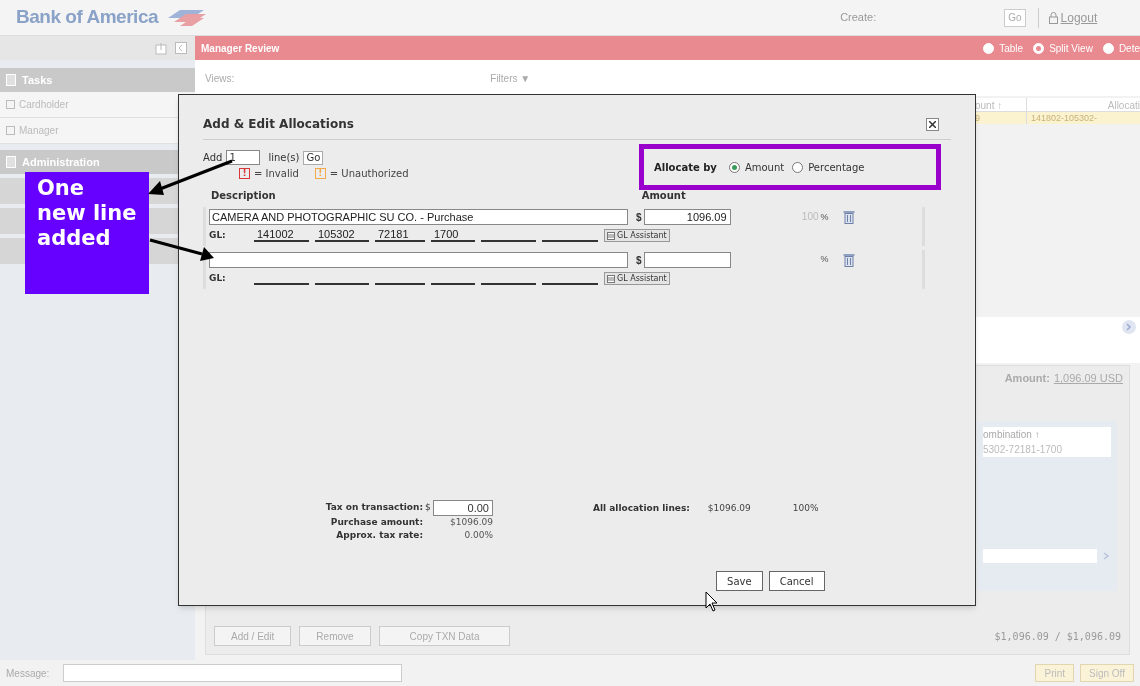  What do you see at coordinates (1053, 17) in the screenshot?
I see `lock-icon` at bounding box center [1053, 17].